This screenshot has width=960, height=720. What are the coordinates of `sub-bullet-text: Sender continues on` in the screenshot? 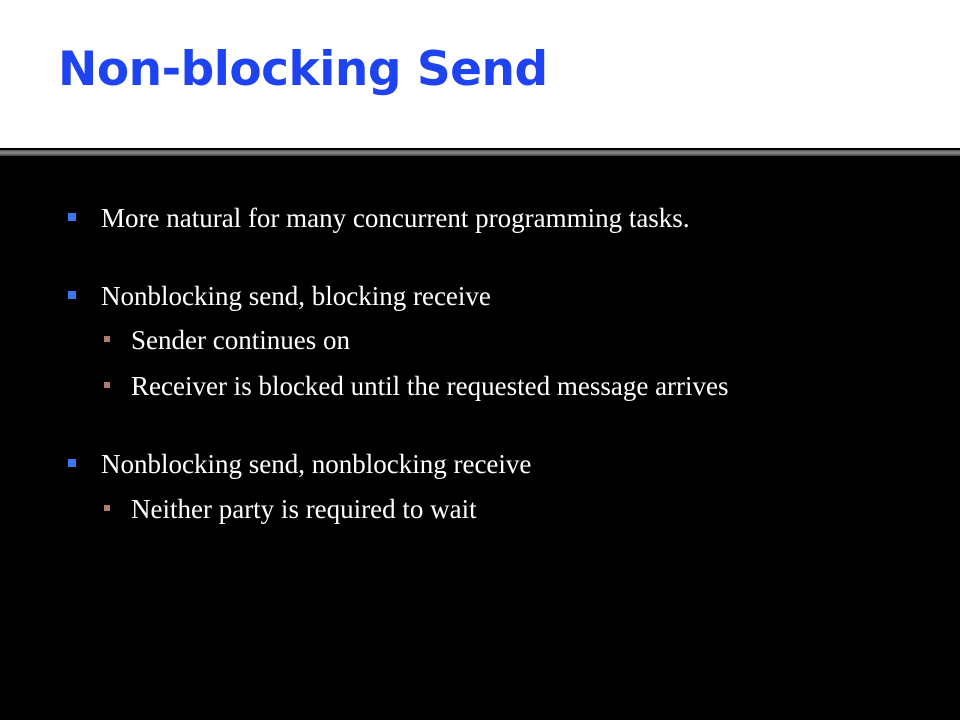 It's located at (240, 340).